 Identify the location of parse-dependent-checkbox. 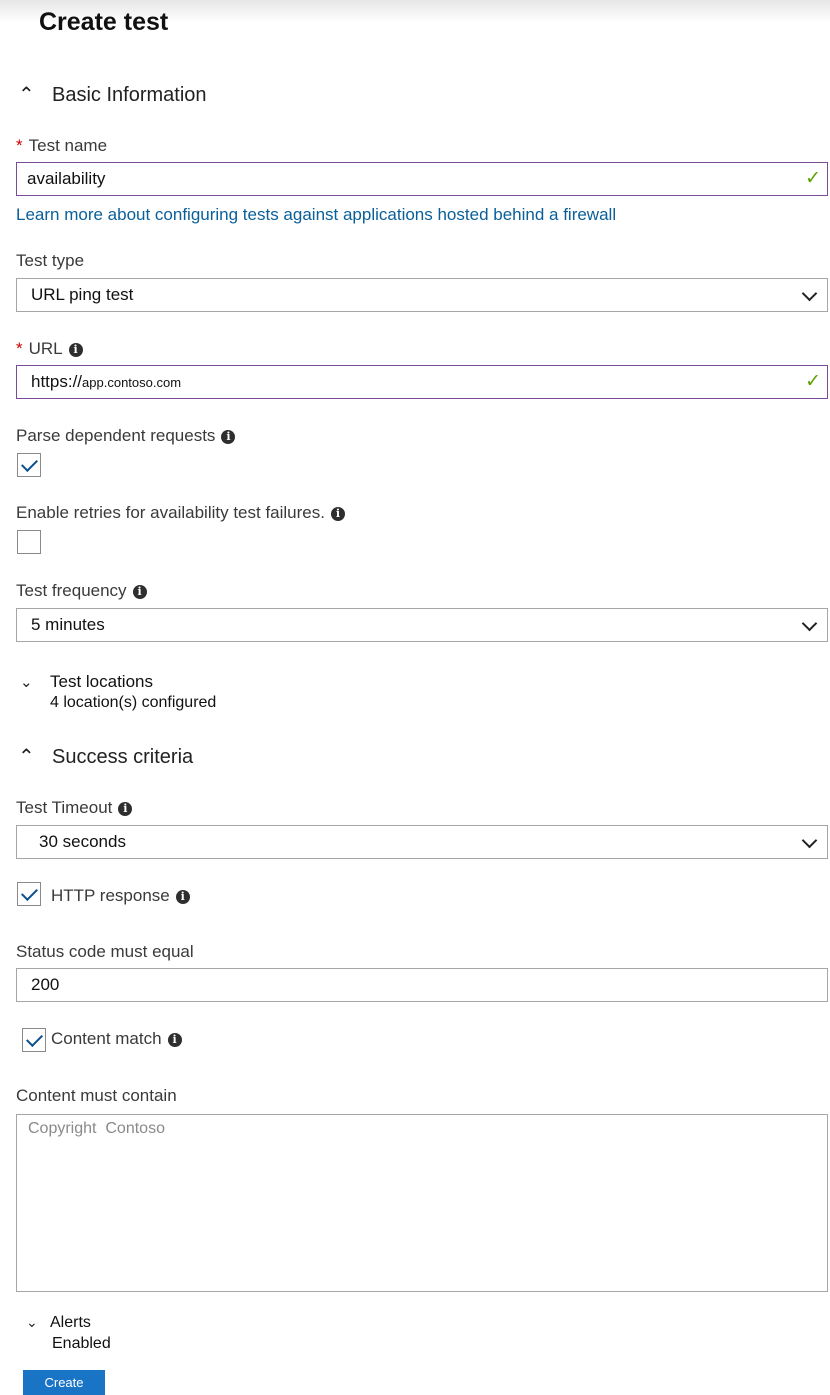
(29, 465).